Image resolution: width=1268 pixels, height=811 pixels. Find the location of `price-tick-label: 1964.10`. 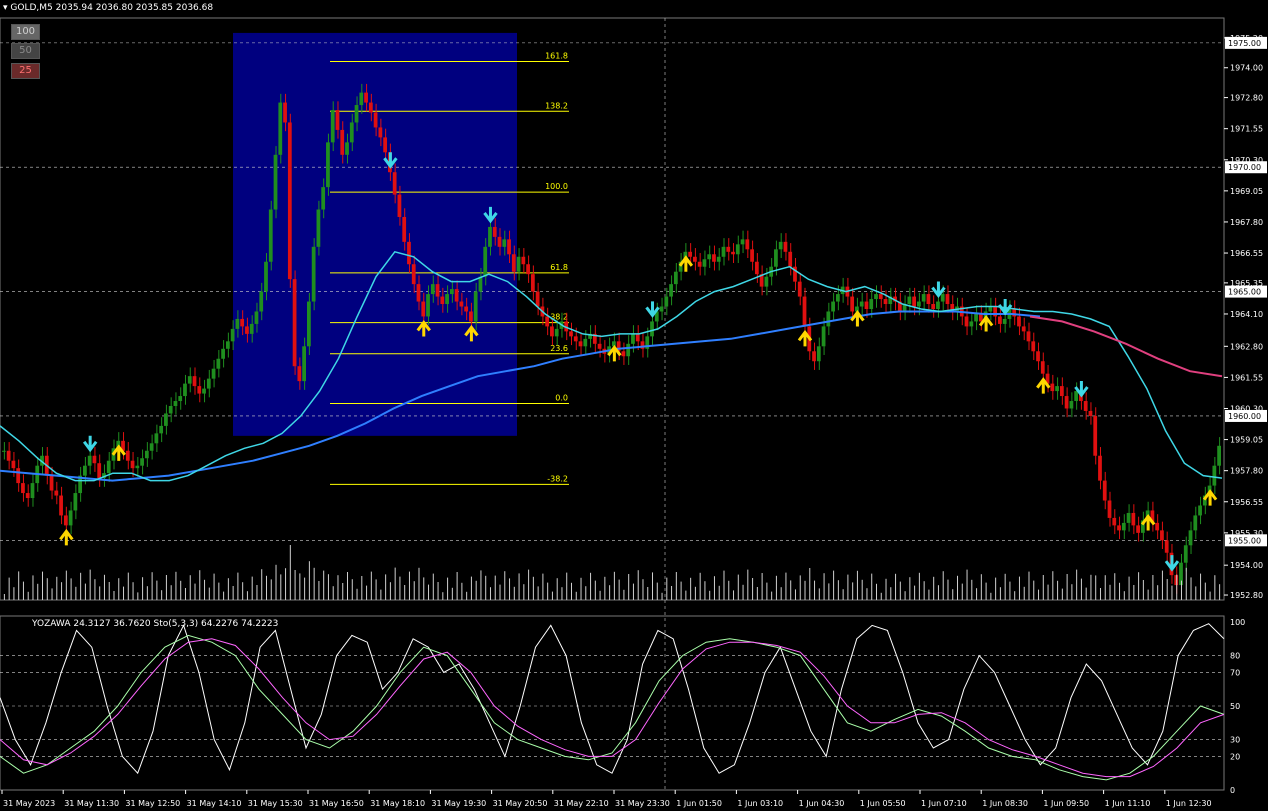

price-tick-label: 1964.10 is located at coordinates (1246, 314).